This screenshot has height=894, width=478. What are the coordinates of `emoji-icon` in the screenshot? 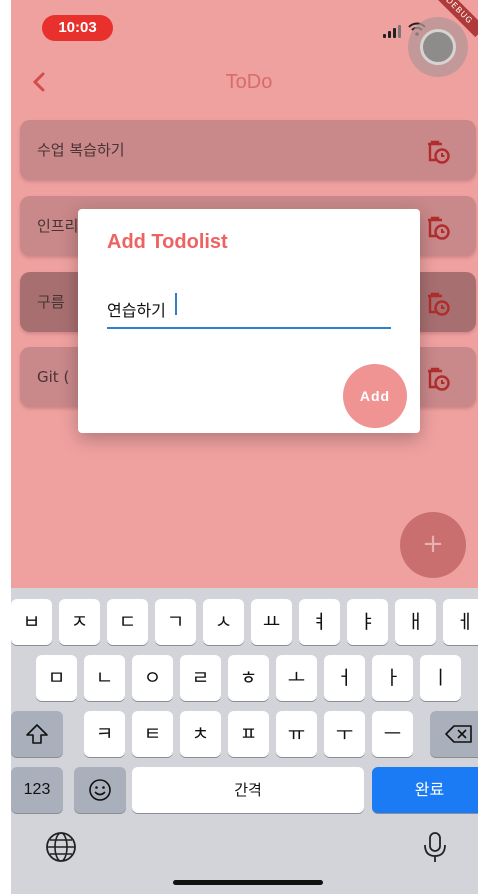 It's located at (100, 790).